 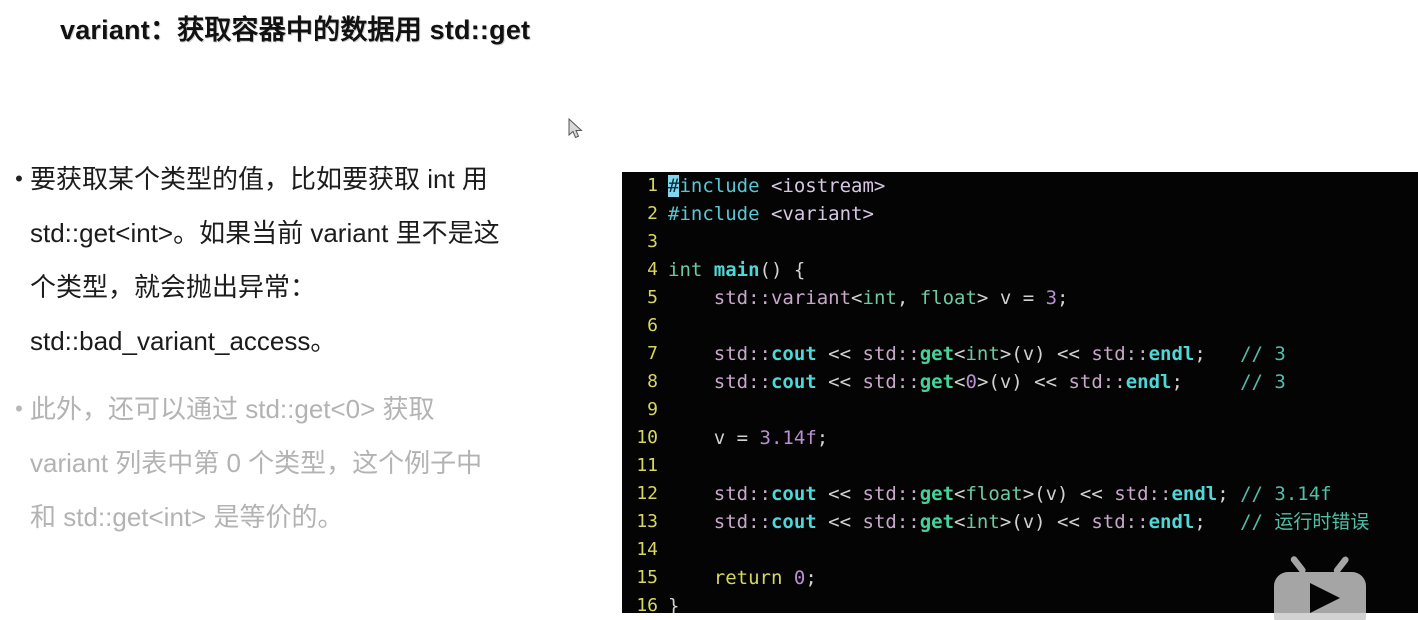 What do you see at coordinates (647, 437) in the screenshot?
I see `line-number: 10` at bounding box center [647, 437].